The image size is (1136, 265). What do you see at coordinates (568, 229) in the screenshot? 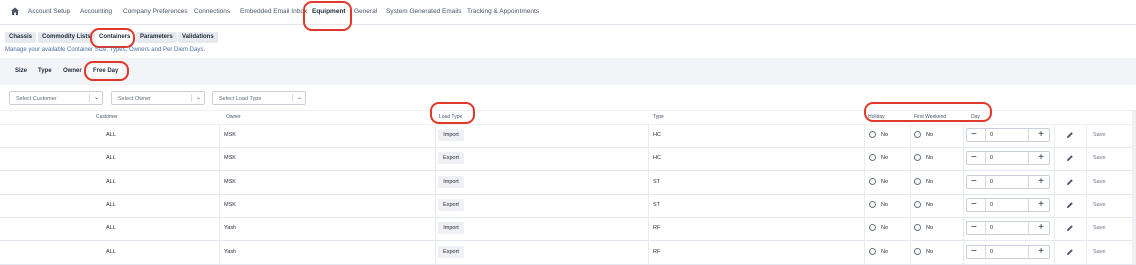
I see `table-row: ALL Yash Import RF No No − 0 + Save` at bounding box center [568, 229].